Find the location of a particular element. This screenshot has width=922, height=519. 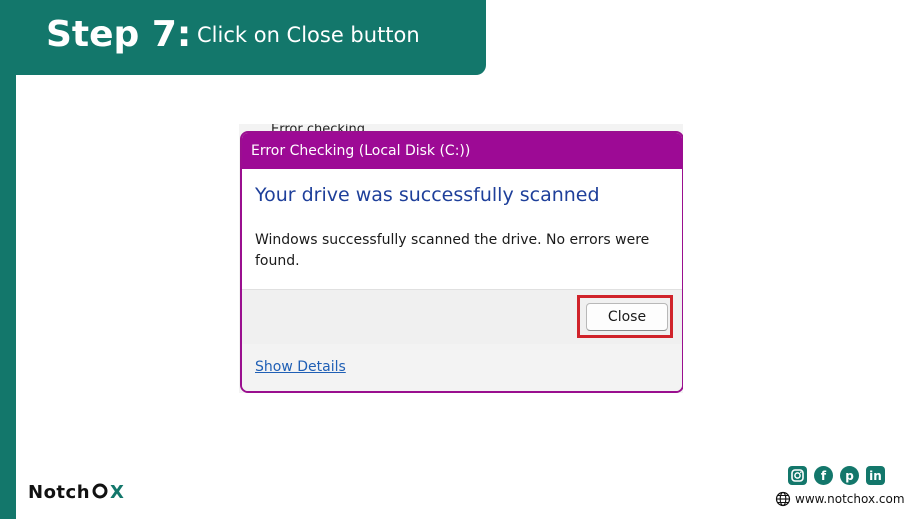

dialog-title: Error Checking (Local Disk (C:)) is located at coordinates (462, 151).